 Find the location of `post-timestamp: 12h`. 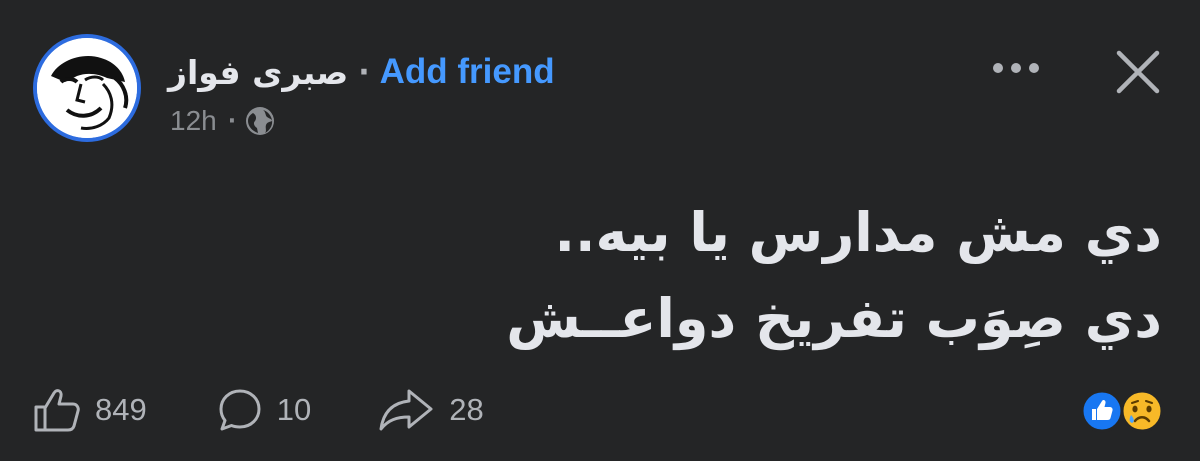

post-timestamp: 12h is located at coordinates (193, 121).